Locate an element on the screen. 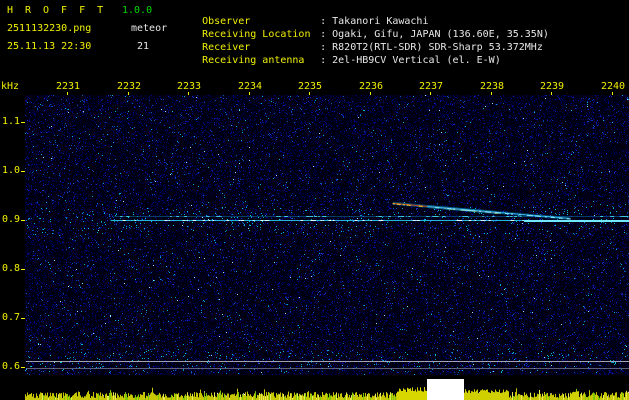 This screenshot has width=629, height=400. info-value: : 2el-HB9CV Vertical (el. E-W) is located at coordinates (410, 60).